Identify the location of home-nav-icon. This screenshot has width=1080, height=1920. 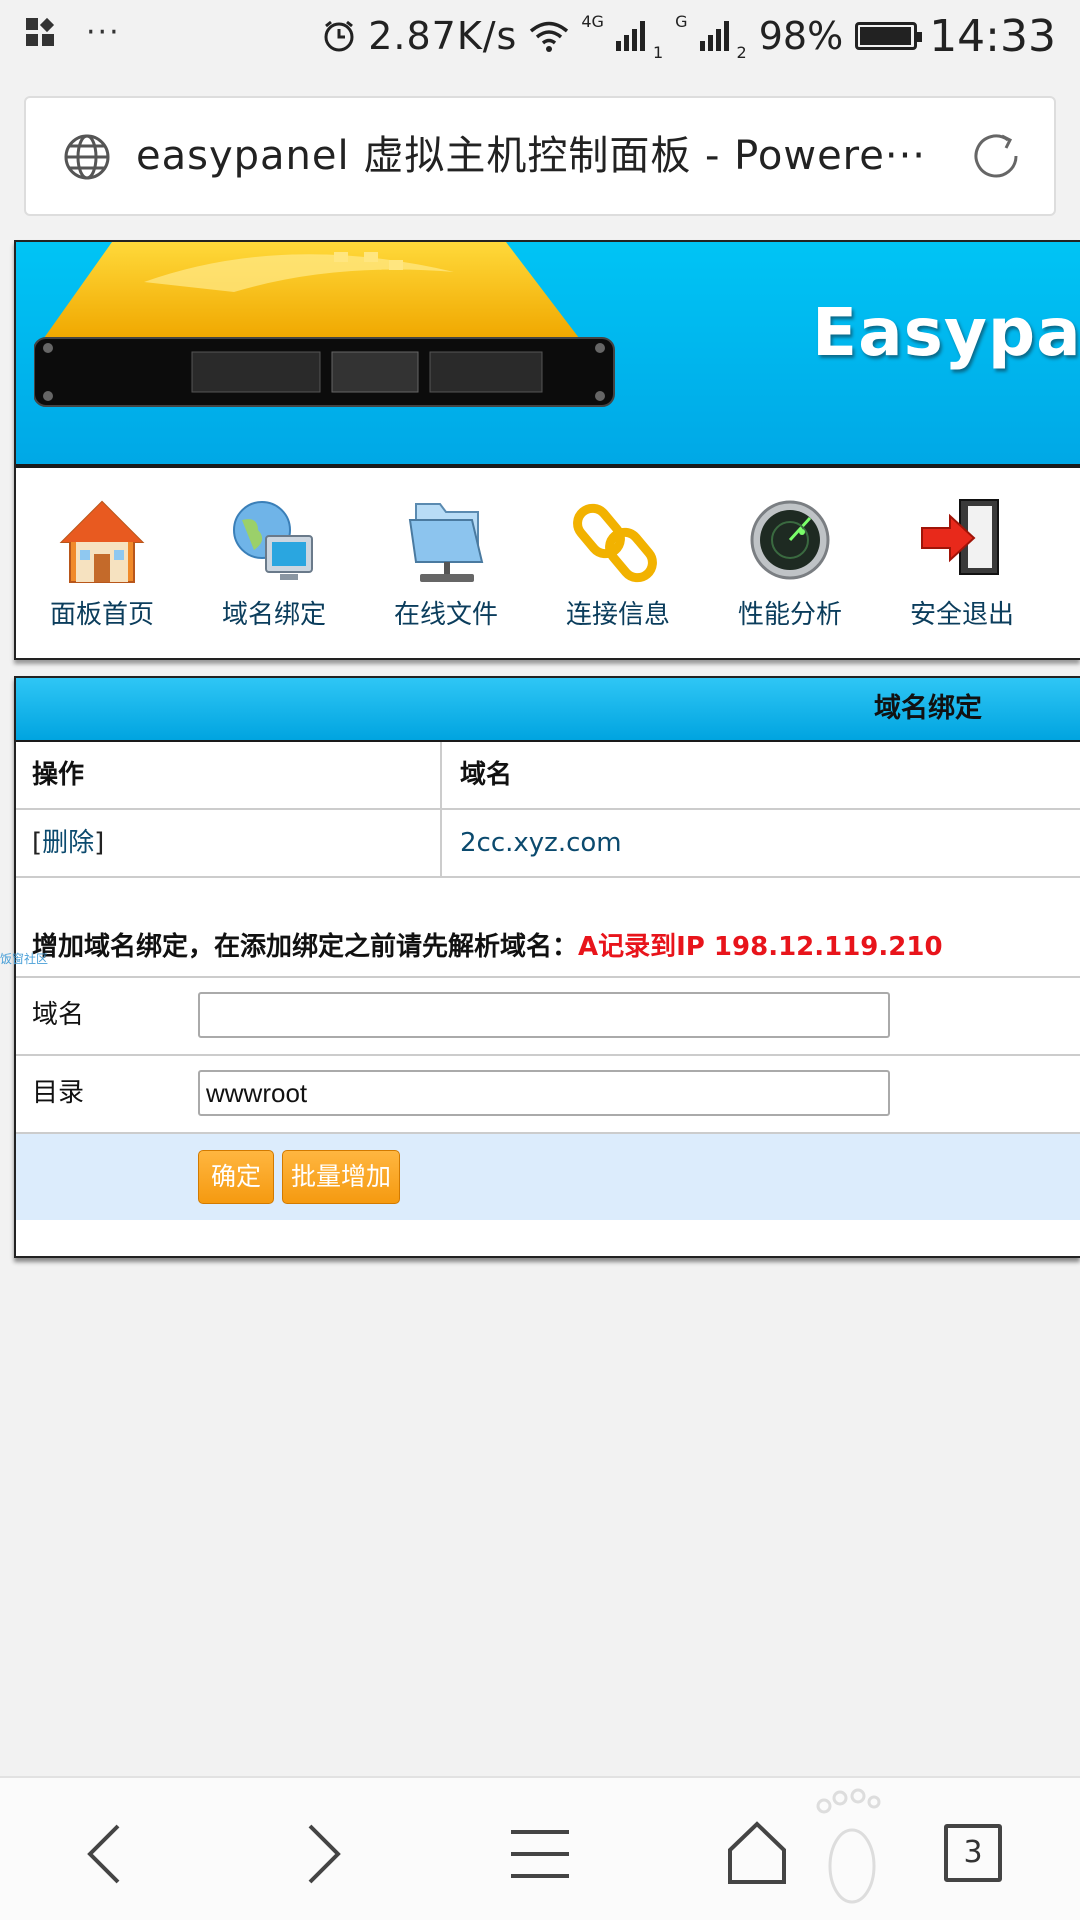
(757, 1853).